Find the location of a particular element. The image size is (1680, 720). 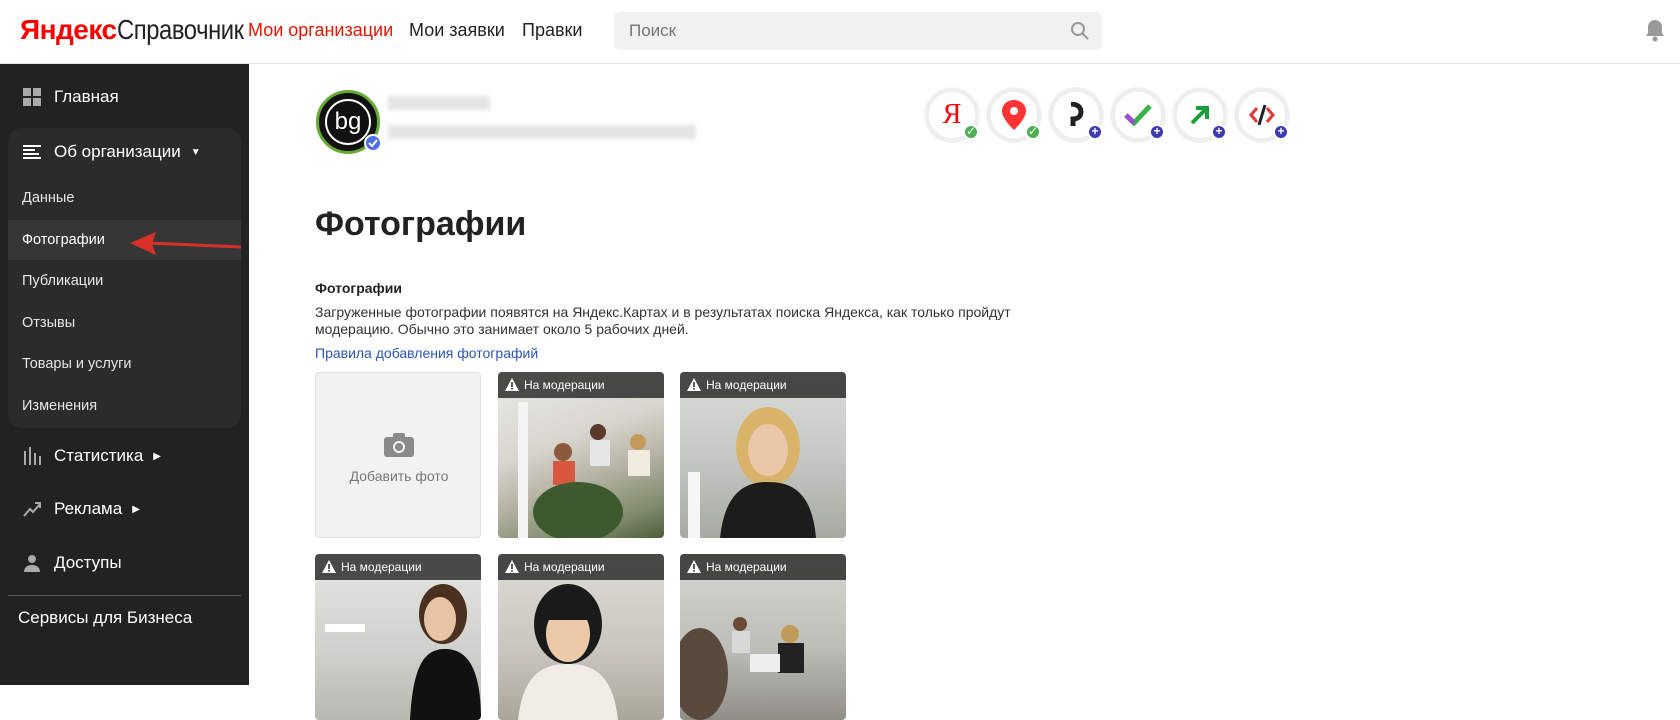

bar-chart-icon is located at coordinates (32, 456).